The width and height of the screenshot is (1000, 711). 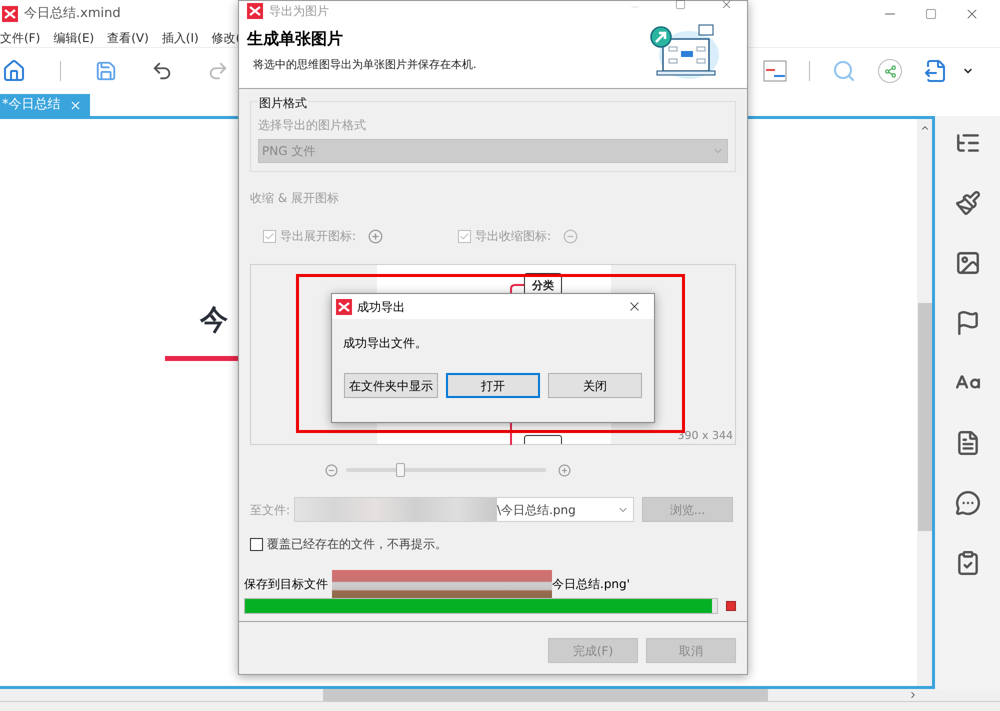 I want to click on zoom-out-icon, so click(x=331, y=470).